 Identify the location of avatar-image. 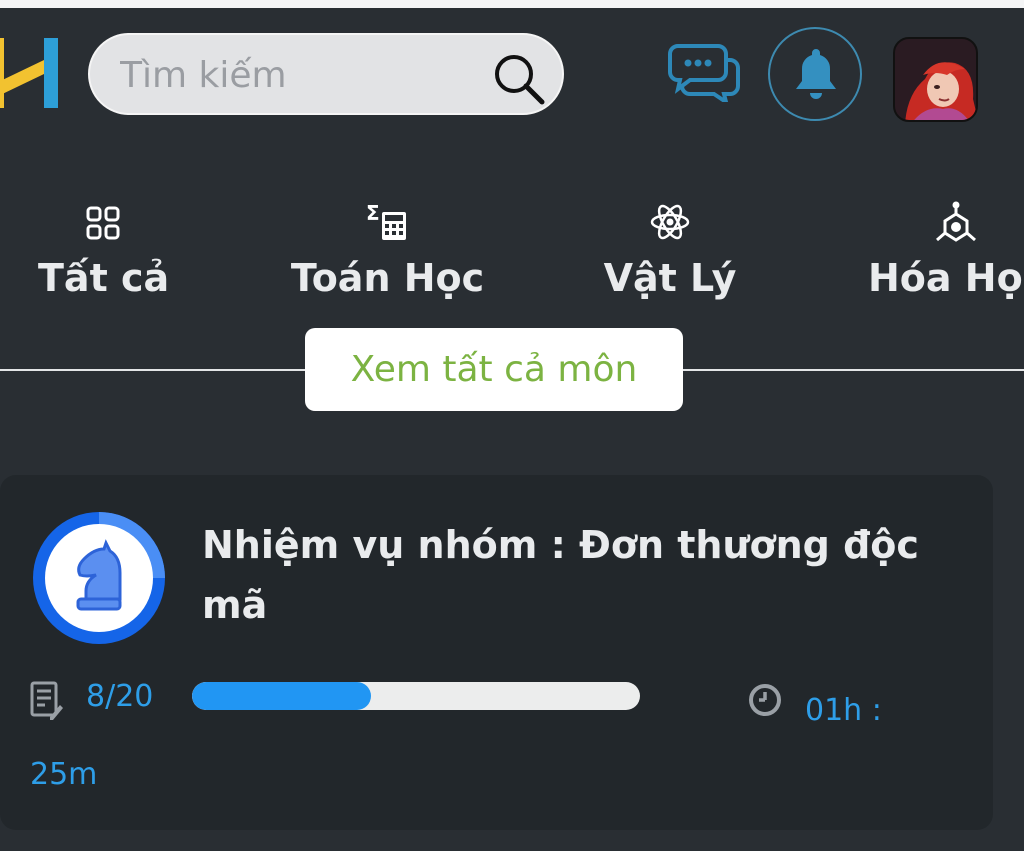
(935, 79).